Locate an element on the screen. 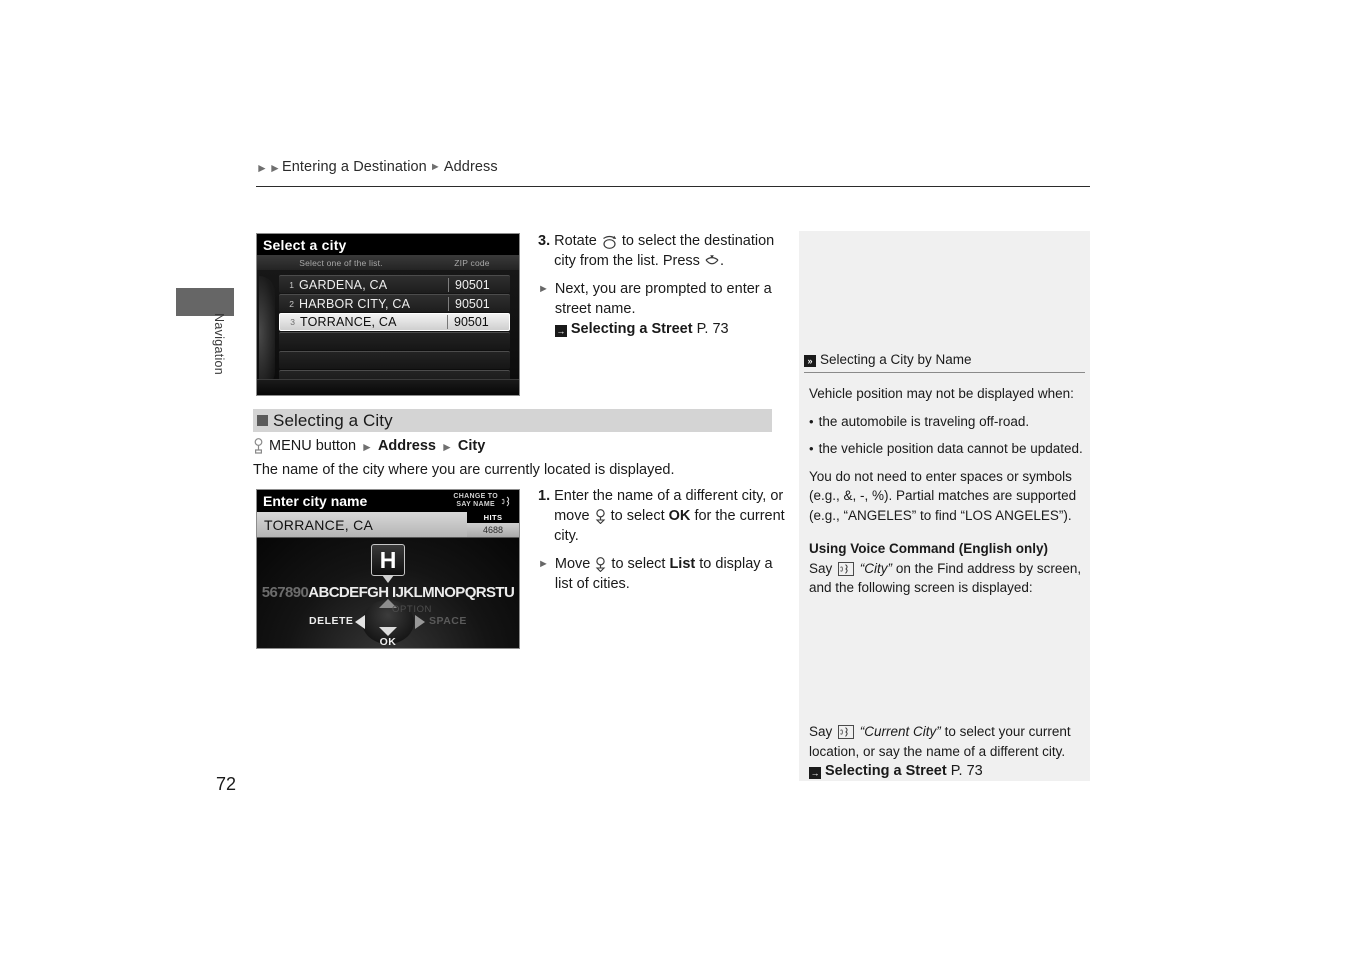  side-note-icon: » is located at coordinates (810, 360).